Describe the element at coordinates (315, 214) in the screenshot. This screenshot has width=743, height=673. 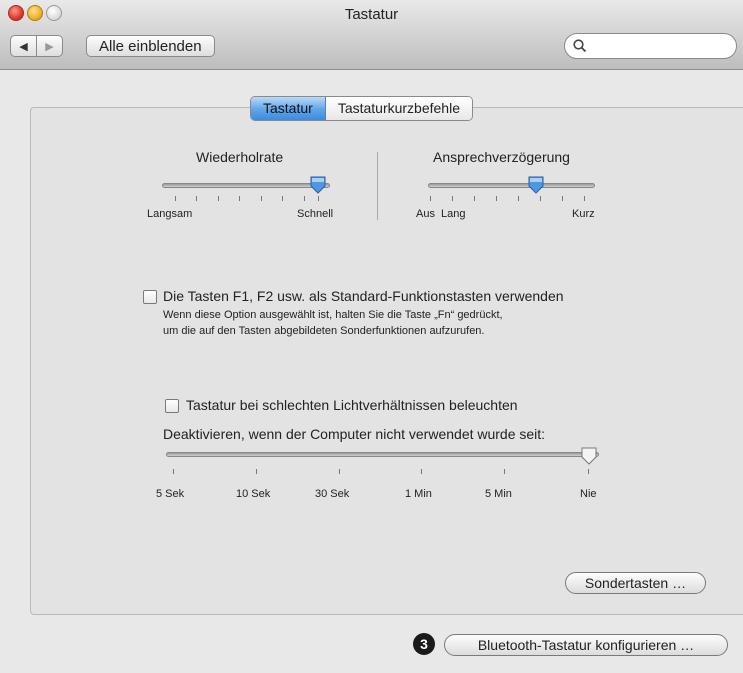
I see `repeat-rate-max-label: Schnell` at that location.